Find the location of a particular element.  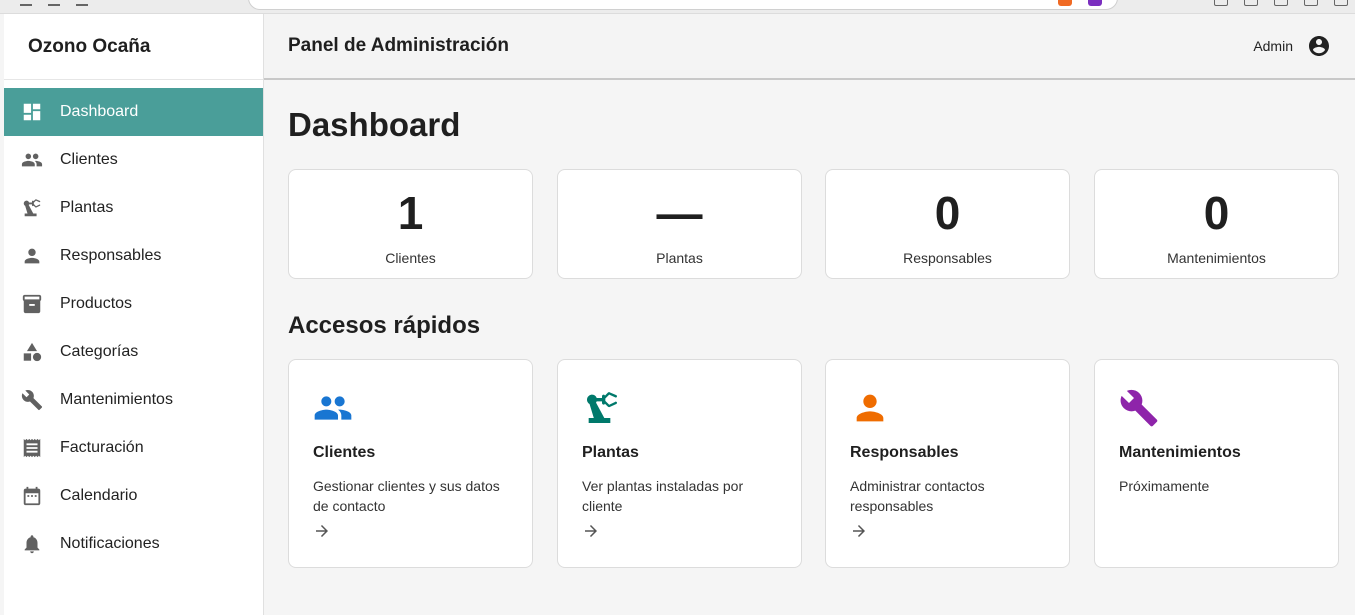

category-icon is located at coordinates (32, 352).